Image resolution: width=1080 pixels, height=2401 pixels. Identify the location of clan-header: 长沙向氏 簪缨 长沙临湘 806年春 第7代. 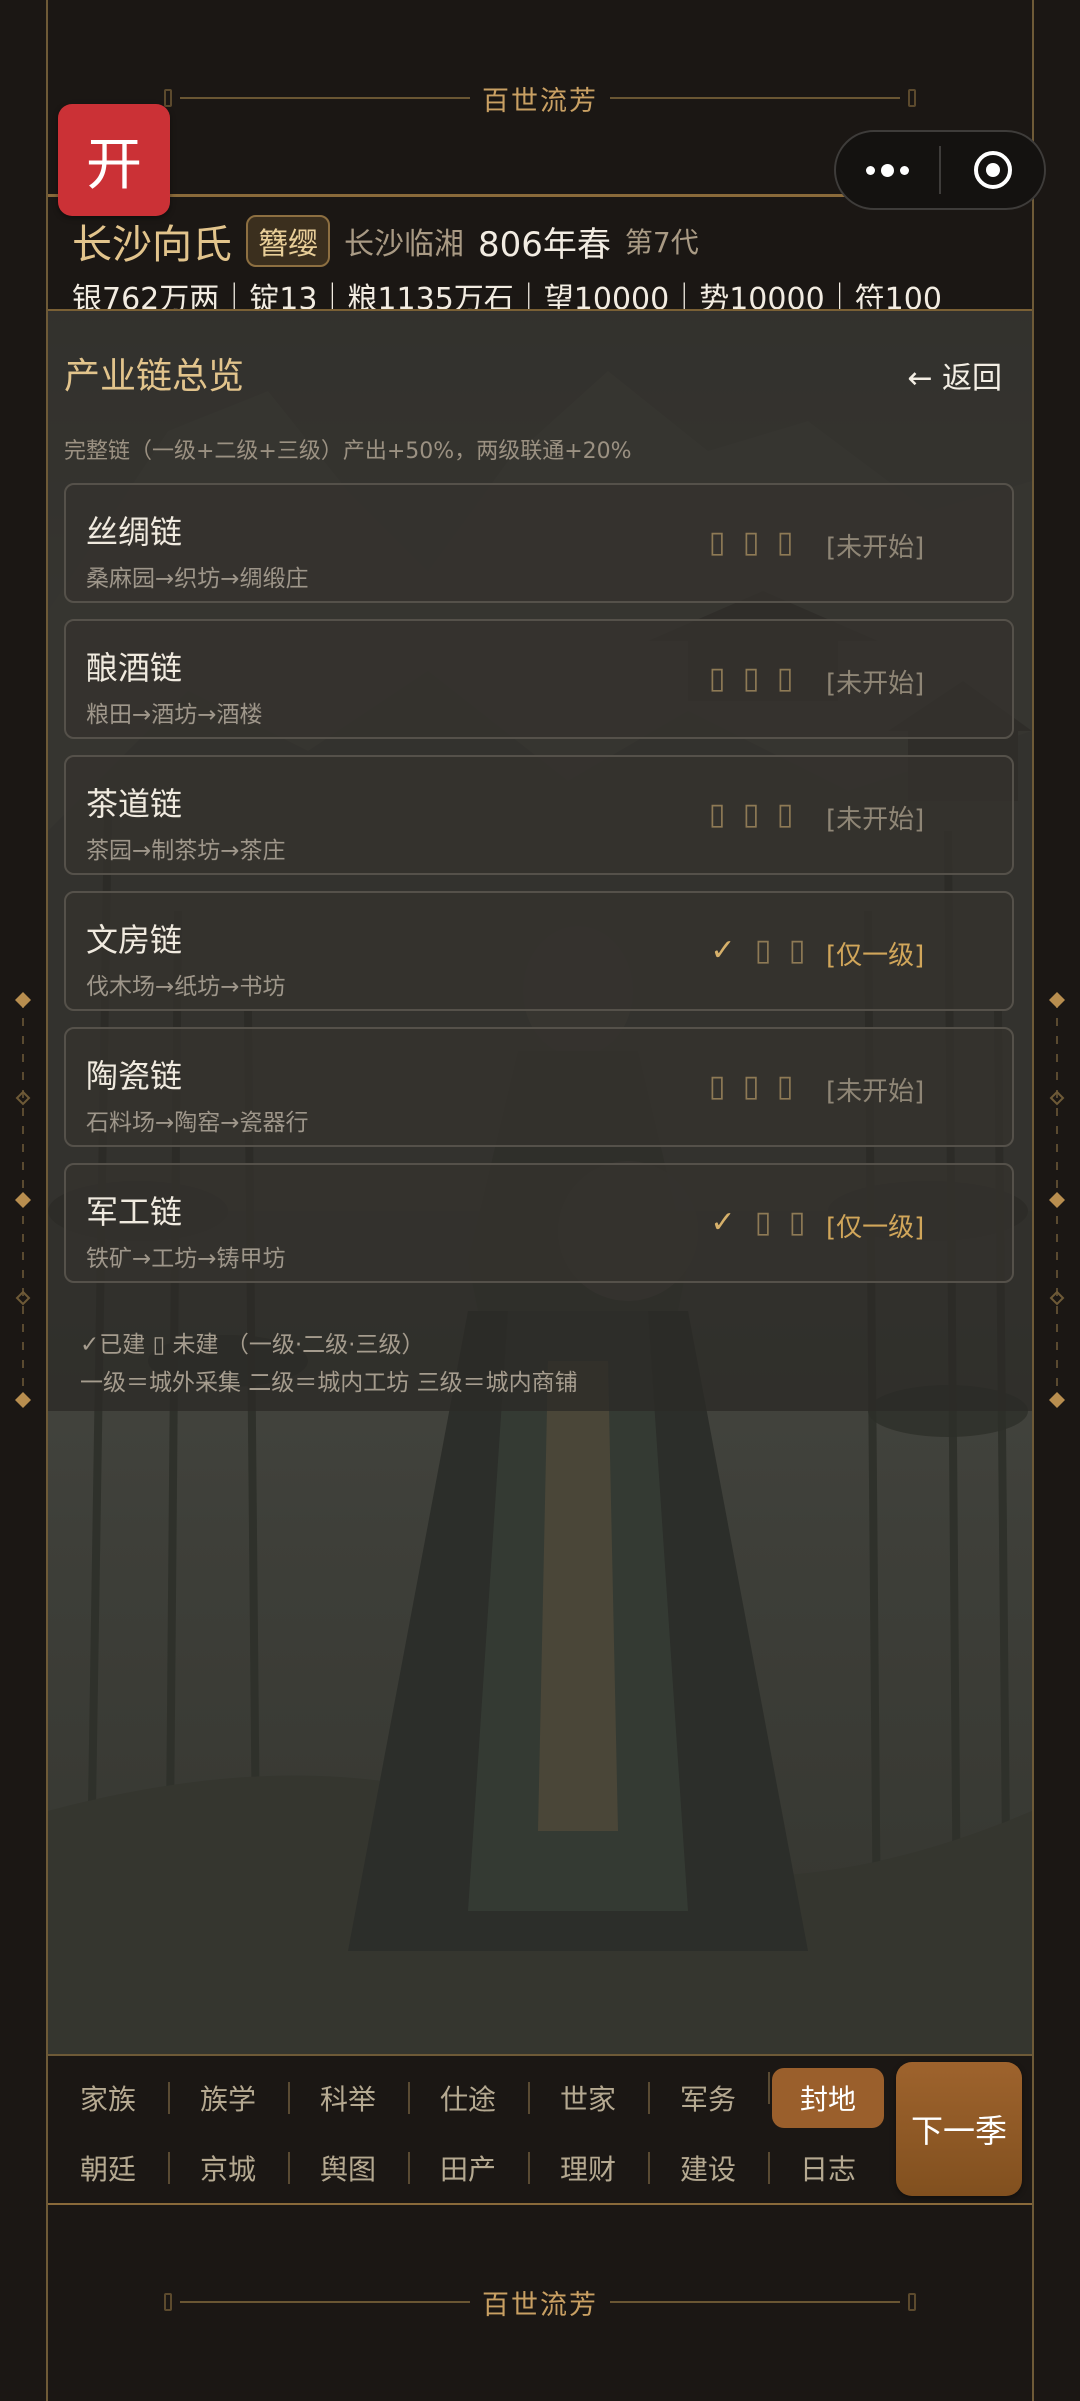
(385, 241).